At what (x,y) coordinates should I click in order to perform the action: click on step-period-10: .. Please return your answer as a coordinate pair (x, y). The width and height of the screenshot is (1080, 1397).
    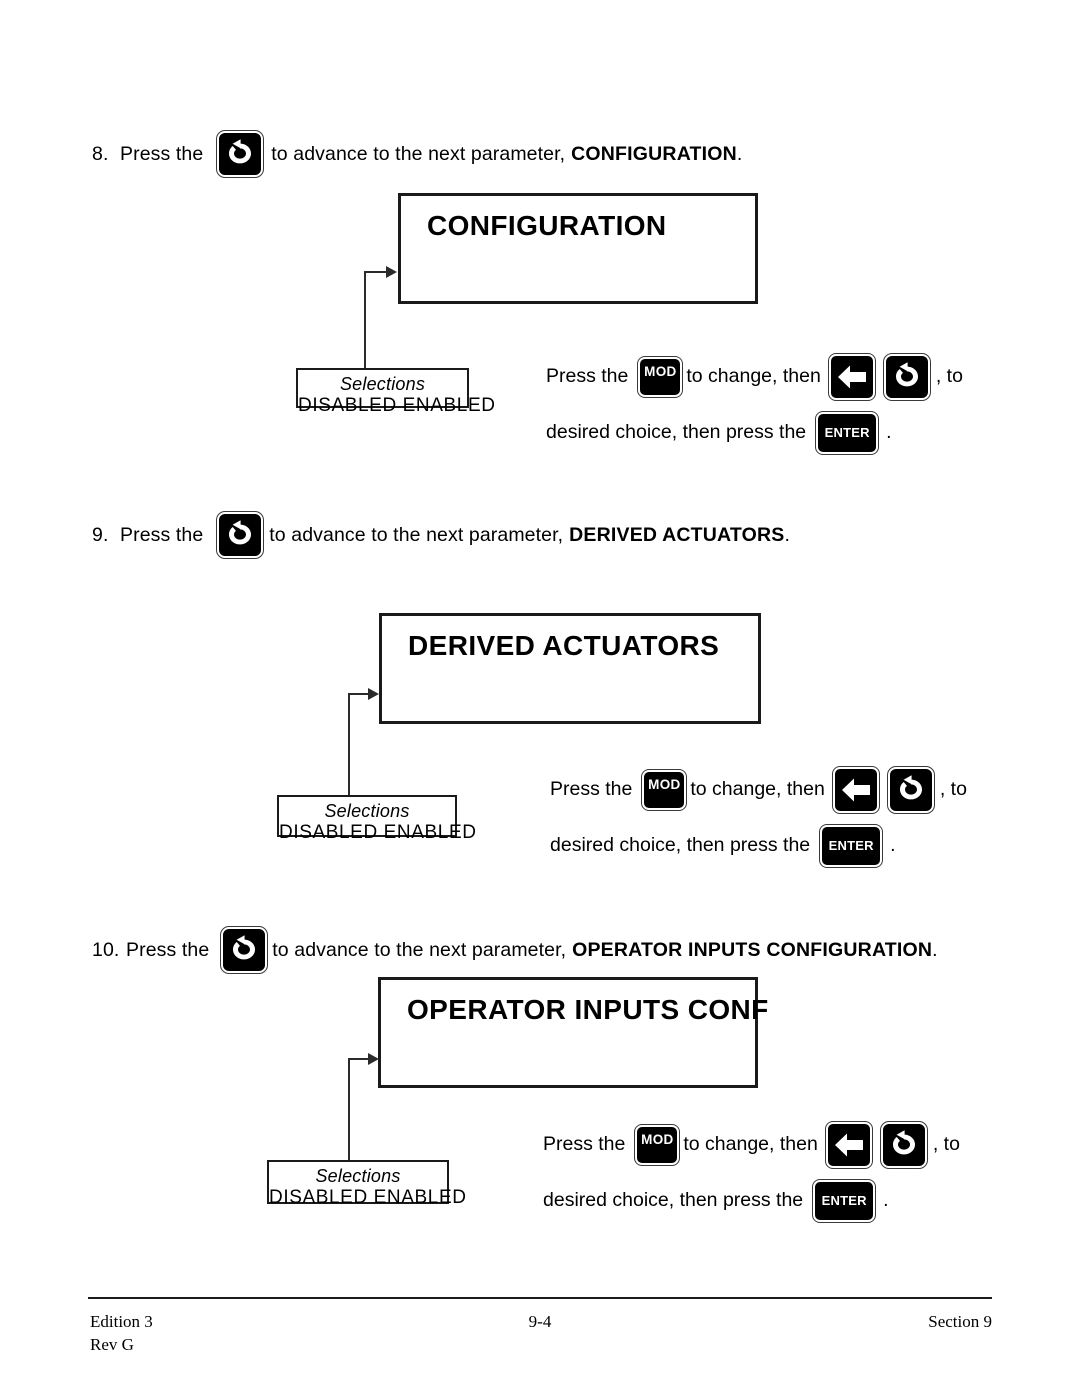
    Looking at the image, I should click on (935, 949).